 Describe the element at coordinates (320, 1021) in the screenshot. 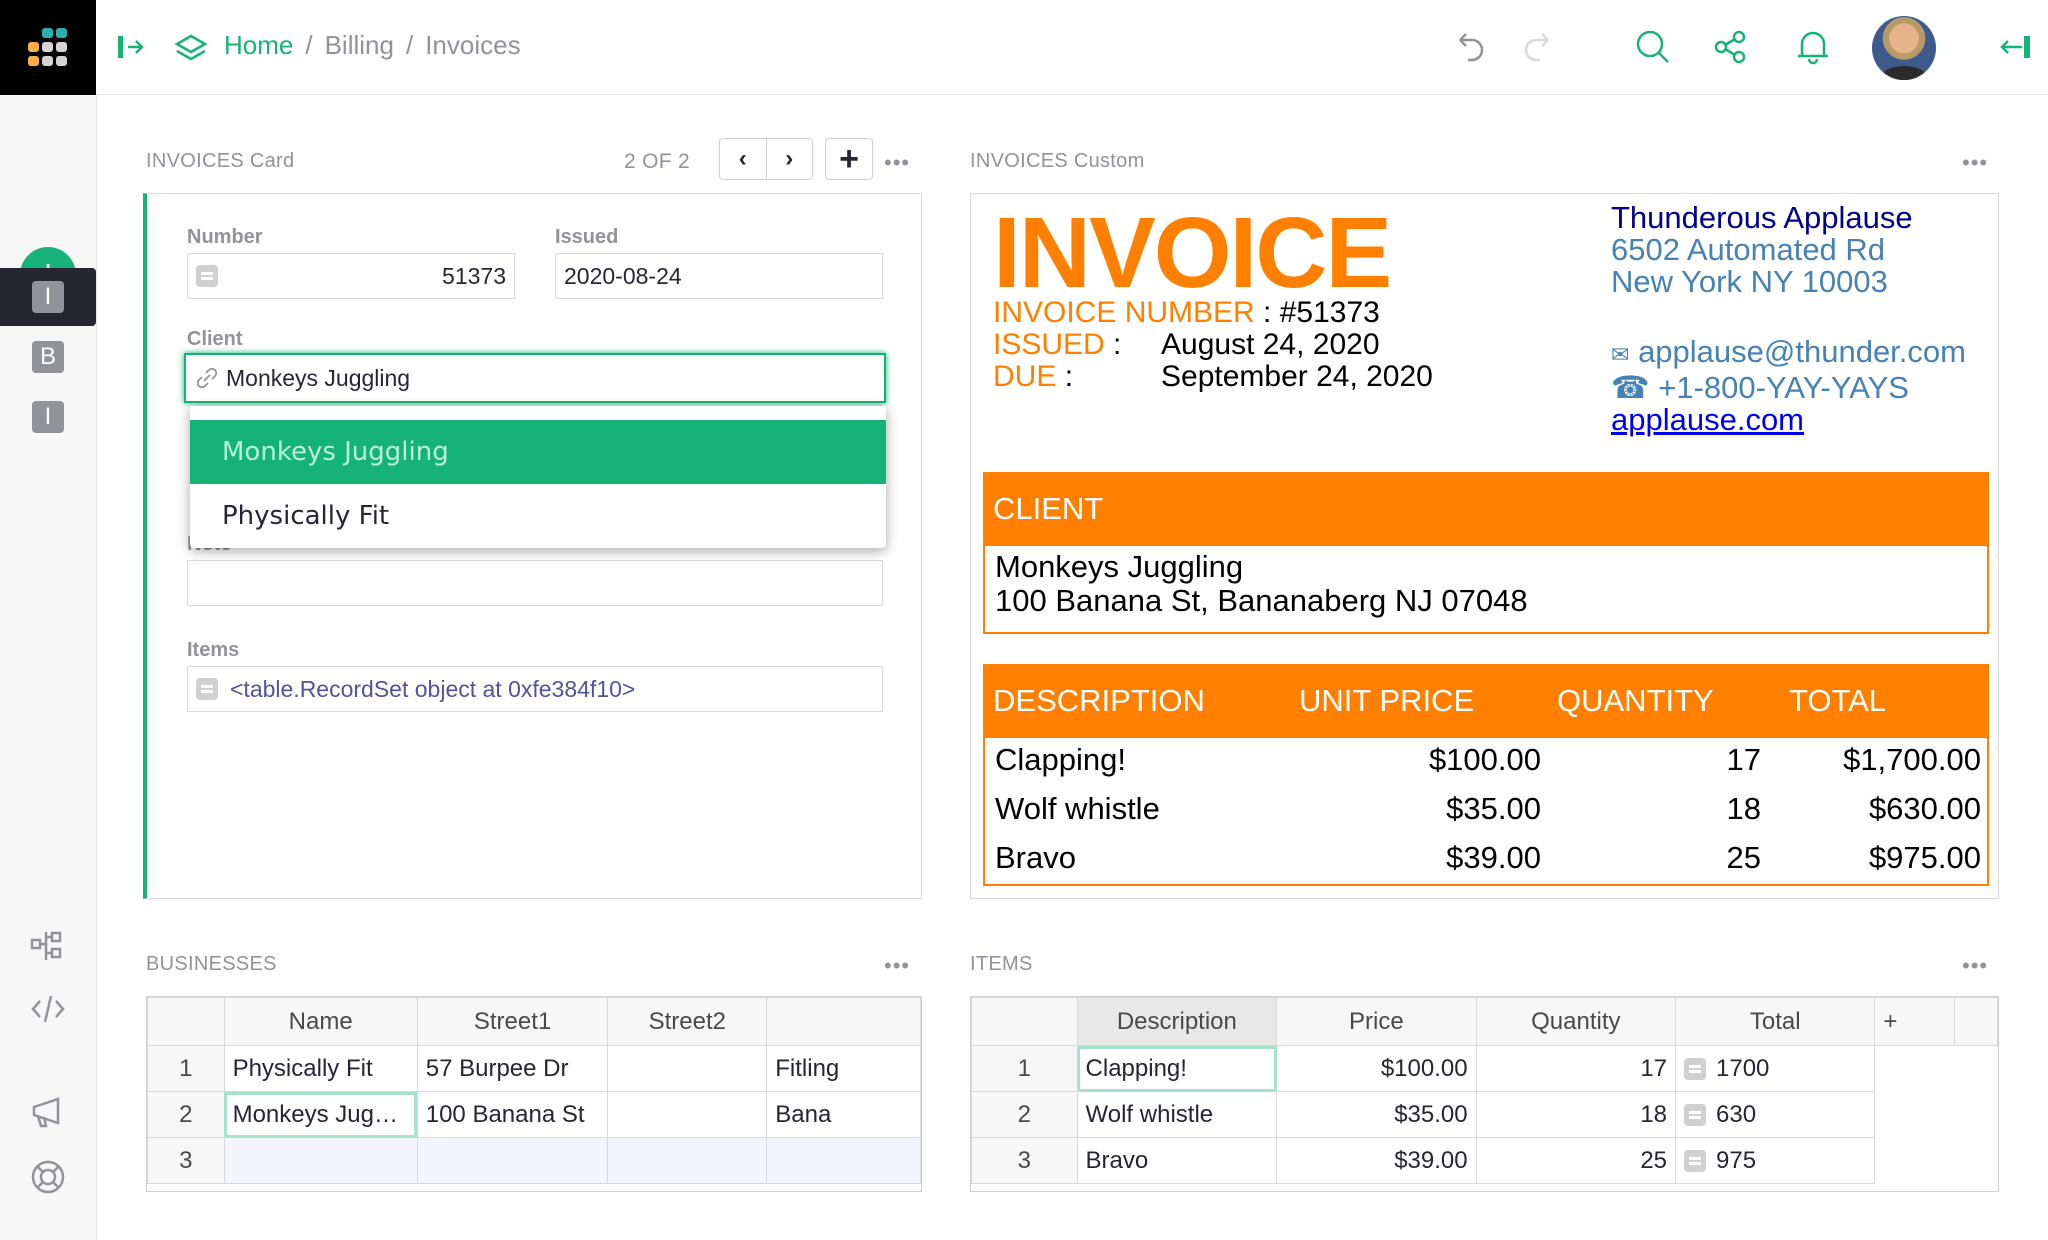

I see `column-header-name: Name` at that location.